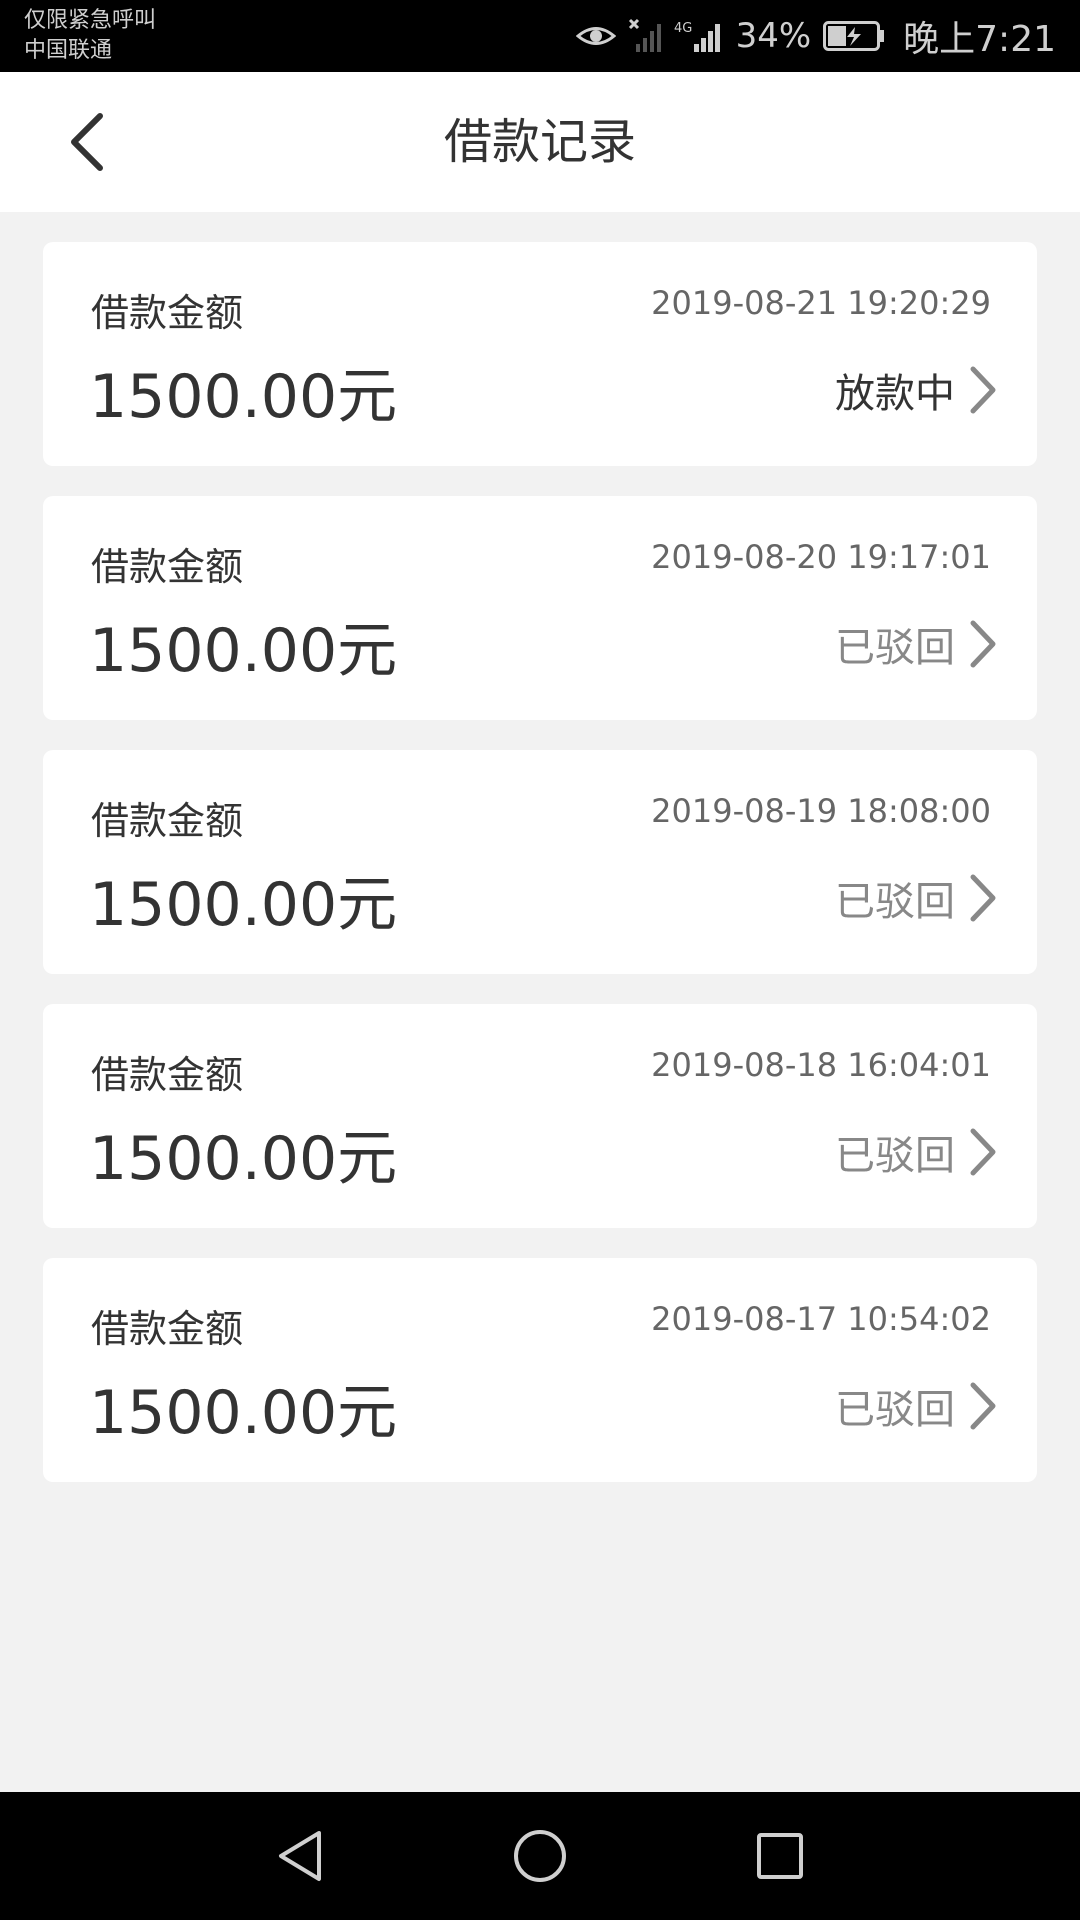  What do you see at coordinates (821, 811) in the screenshot?
I see `record-date: 2019-08-19 18:08:00` at bounding box center [821, 811].